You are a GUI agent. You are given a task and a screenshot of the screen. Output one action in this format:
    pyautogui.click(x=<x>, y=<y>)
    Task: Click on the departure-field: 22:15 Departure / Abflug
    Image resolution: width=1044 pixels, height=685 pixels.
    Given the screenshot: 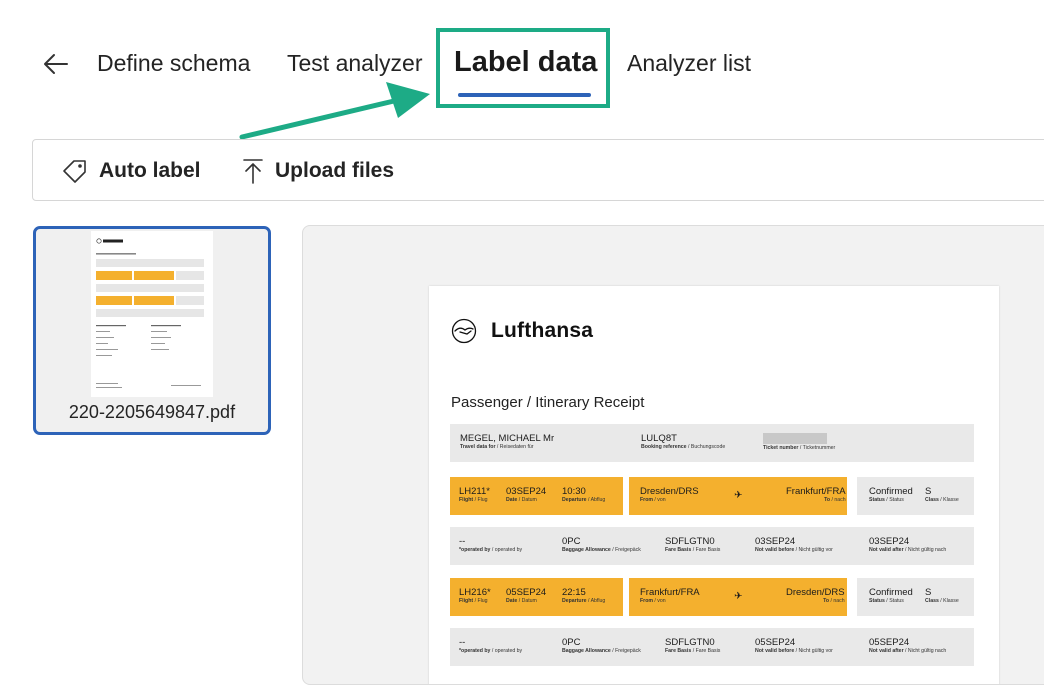 What is the action you would take?
    pyautogui.click(x=583, y=596)
    